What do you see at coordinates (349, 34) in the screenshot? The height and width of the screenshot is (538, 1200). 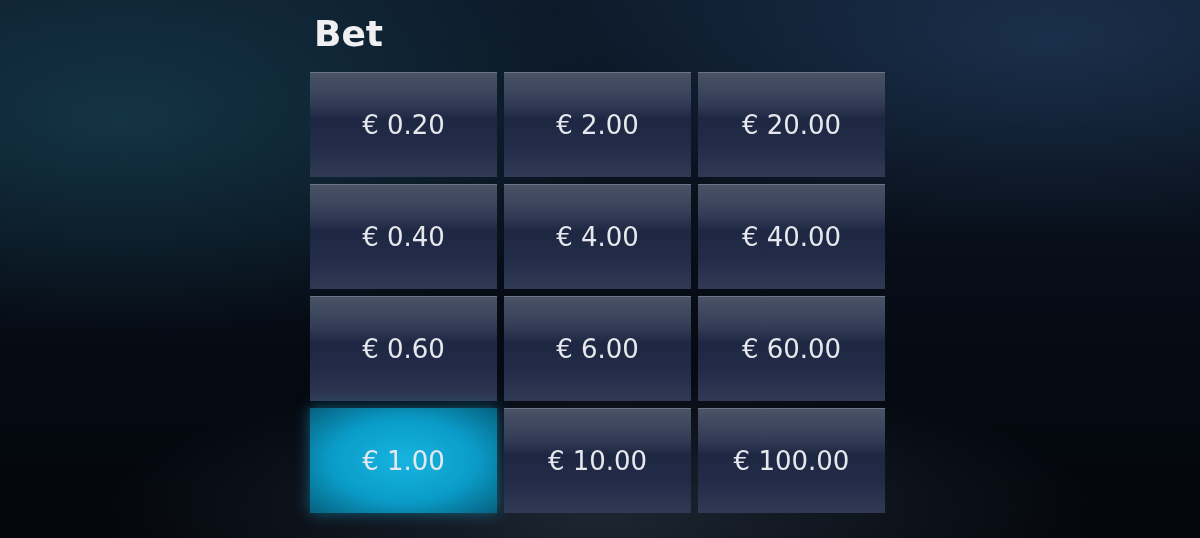 I see `panel-title: Bet` at bounding box center [349, 34].